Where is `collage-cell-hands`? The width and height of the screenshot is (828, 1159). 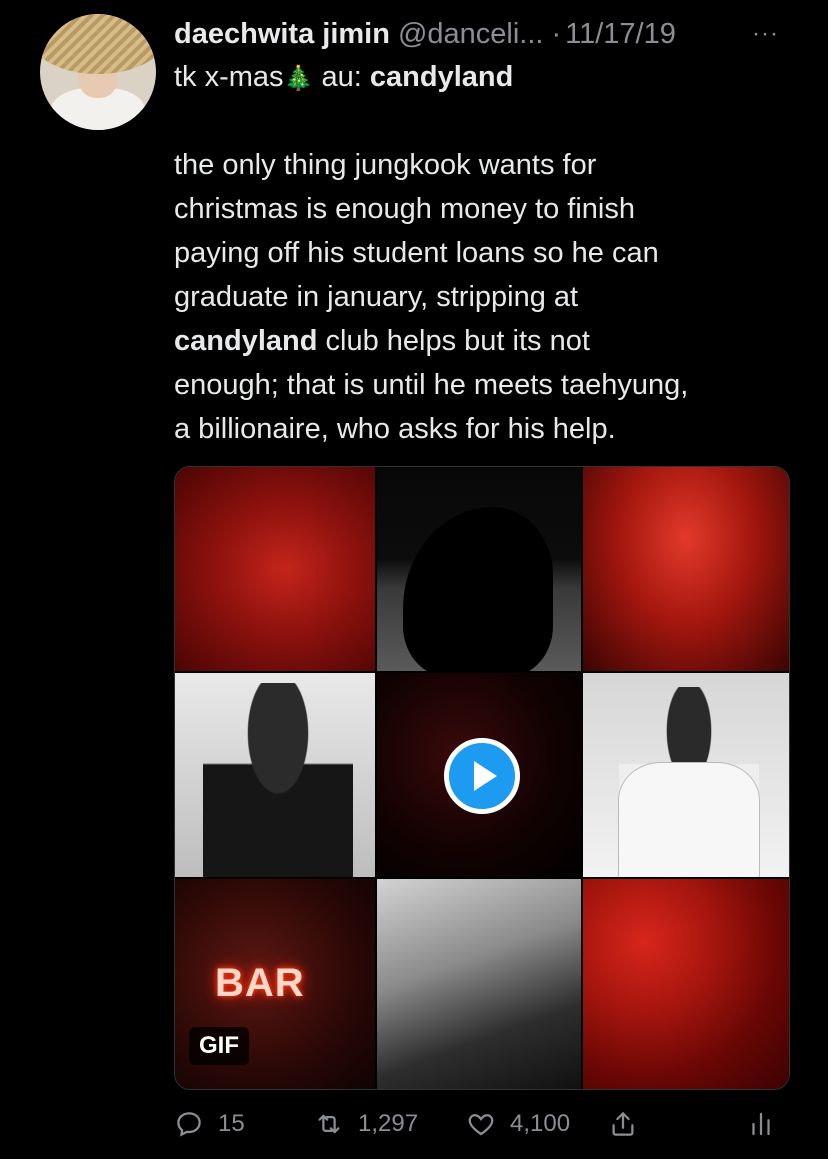
collage-cell-hands is located at coordinates (479, 984).